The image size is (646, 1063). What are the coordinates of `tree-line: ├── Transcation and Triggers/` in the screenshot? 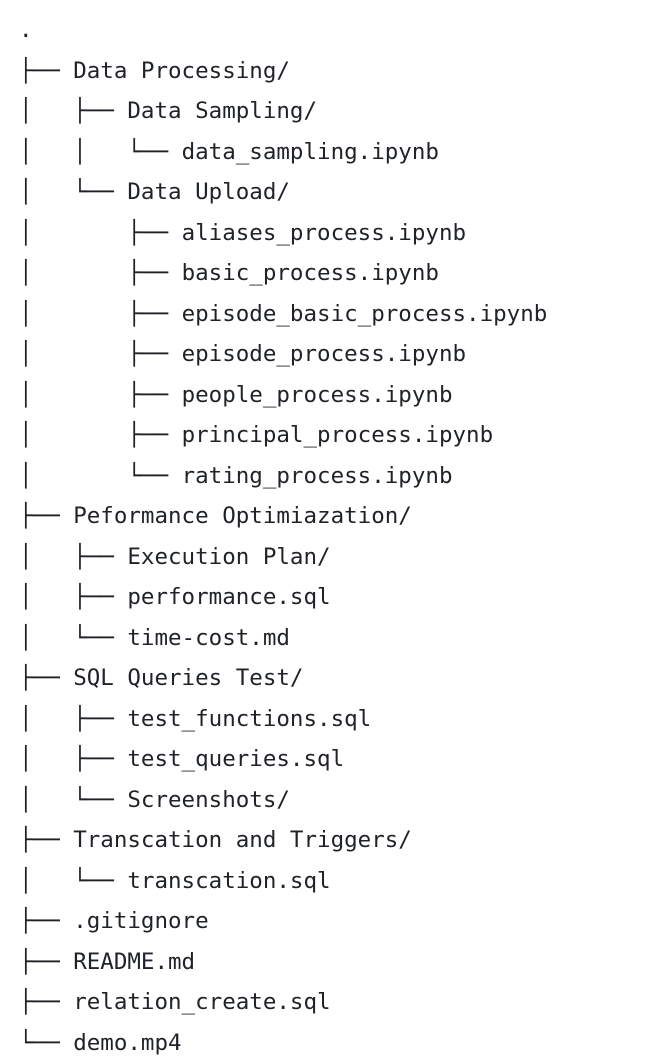 It's located at (323, 840).